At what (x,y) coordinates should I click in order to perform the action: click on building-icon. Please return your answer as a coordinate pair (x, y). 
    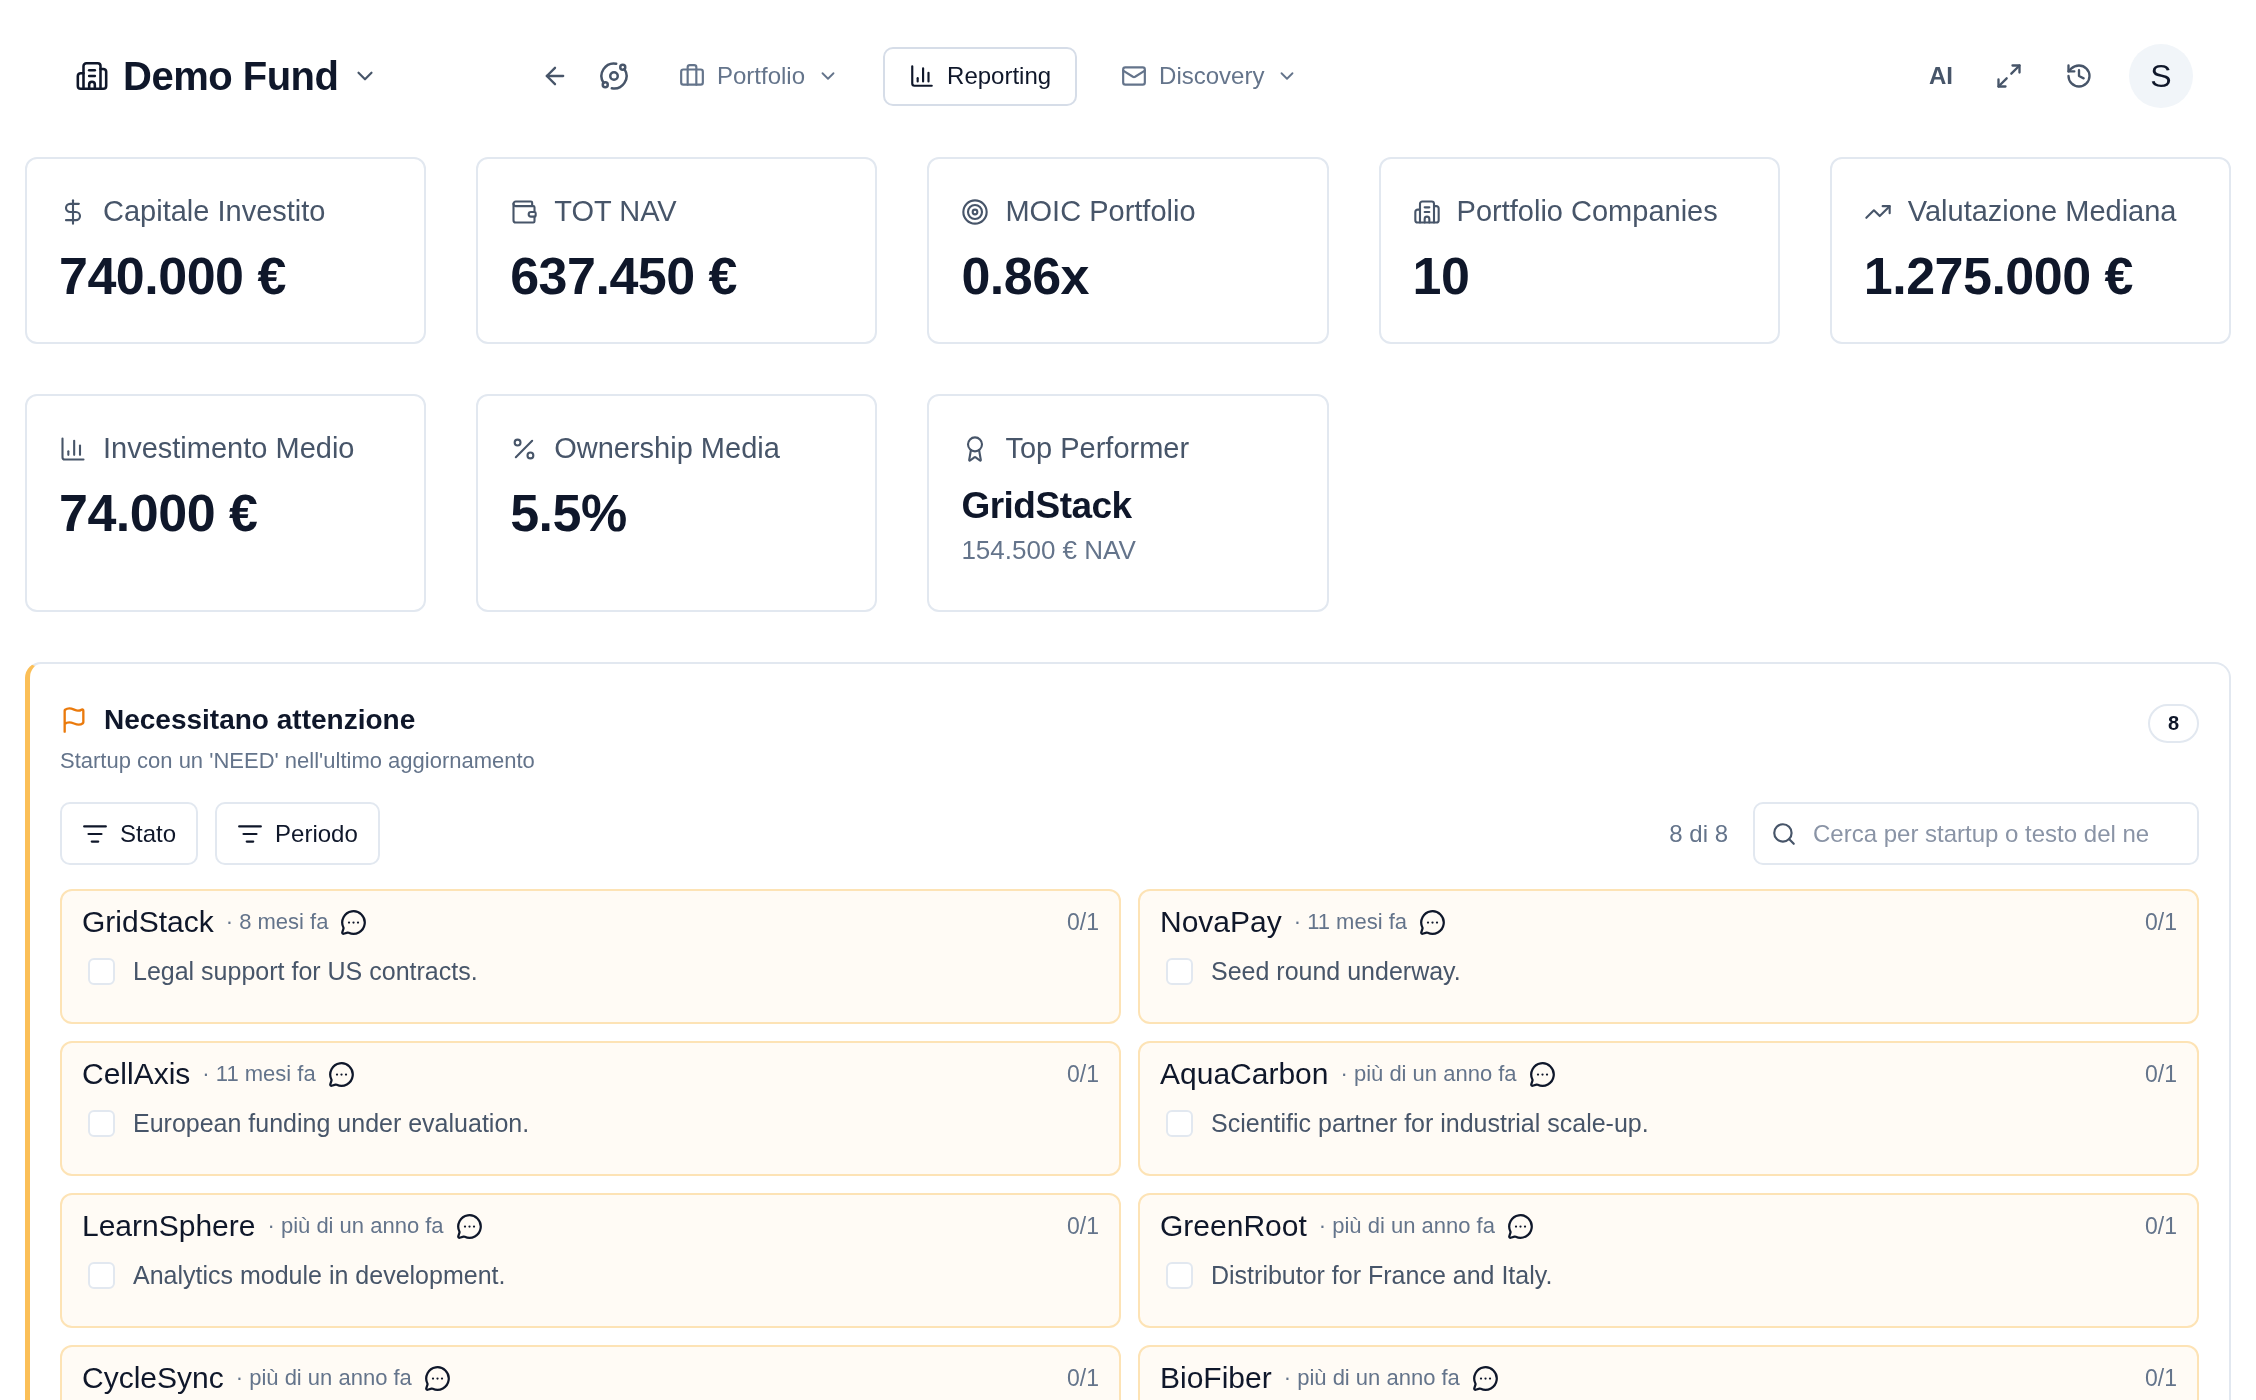
    Looking at the image, I should click on (92, 76).